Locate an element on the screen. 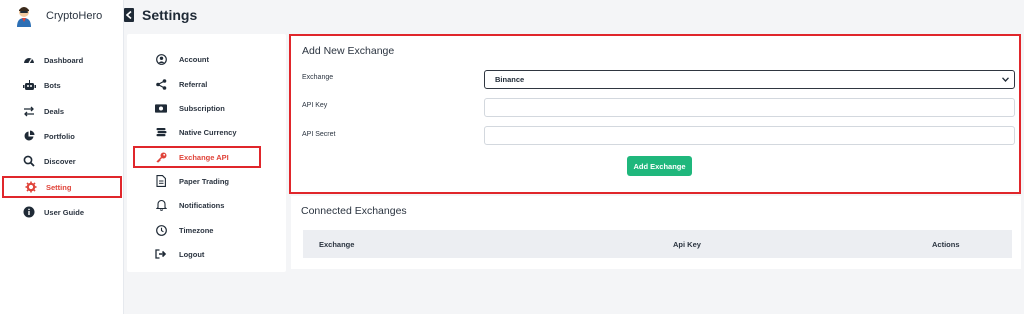  pie-chart-icon is located at coordinates (29, 136).